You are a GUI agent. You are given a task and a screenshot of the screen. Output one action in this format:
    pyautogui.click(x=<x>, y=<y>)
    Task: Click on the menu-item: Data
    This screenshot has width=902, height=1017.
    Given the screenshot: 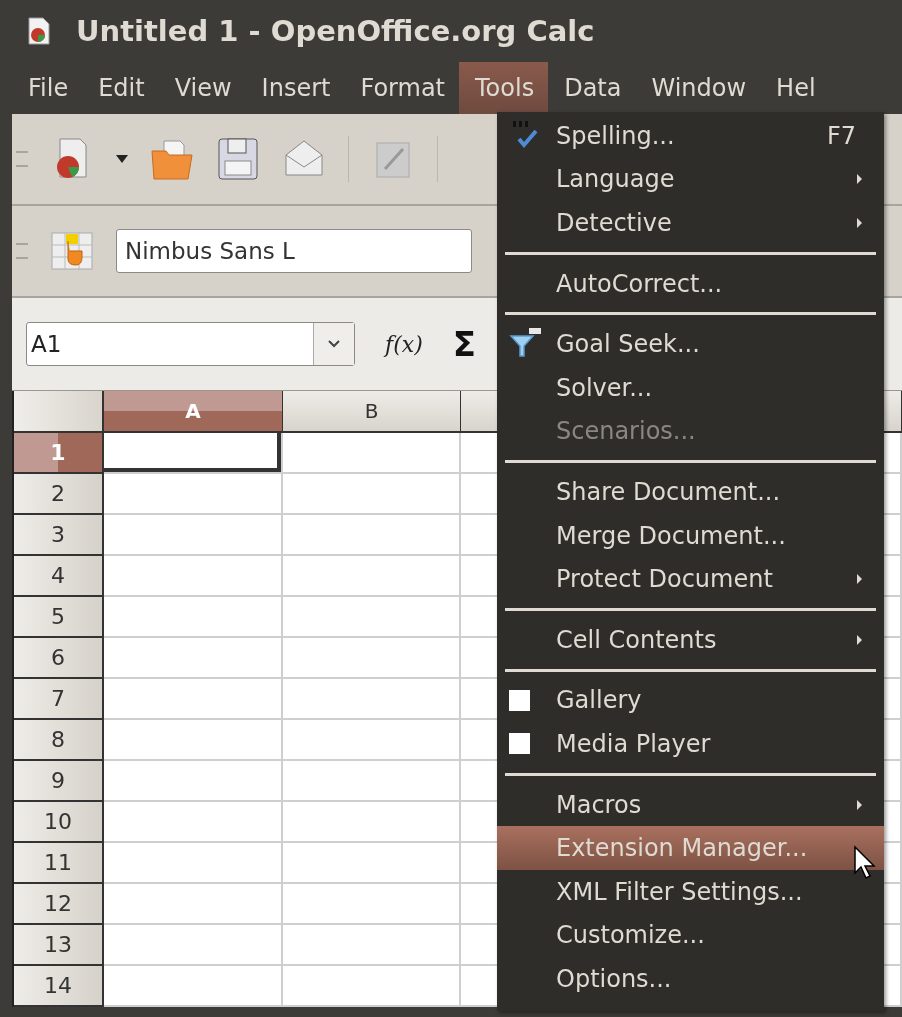 What is the action you would take?
    pyautogui.click(x=592, y=88)
    